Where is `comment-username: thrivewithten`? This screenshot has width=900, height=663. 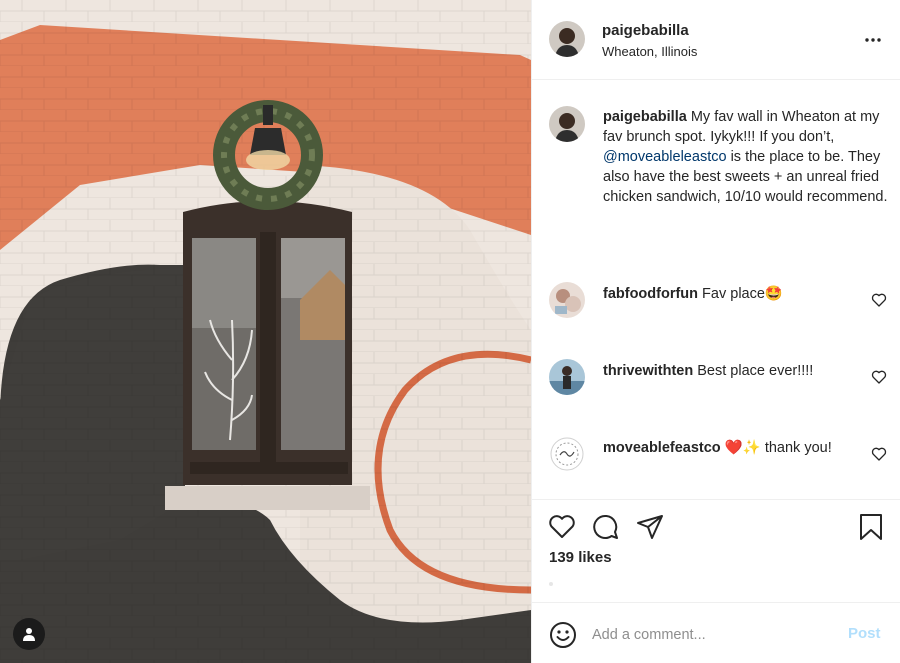
comment-username: thrivewithten is located at coordinates (648, 371).